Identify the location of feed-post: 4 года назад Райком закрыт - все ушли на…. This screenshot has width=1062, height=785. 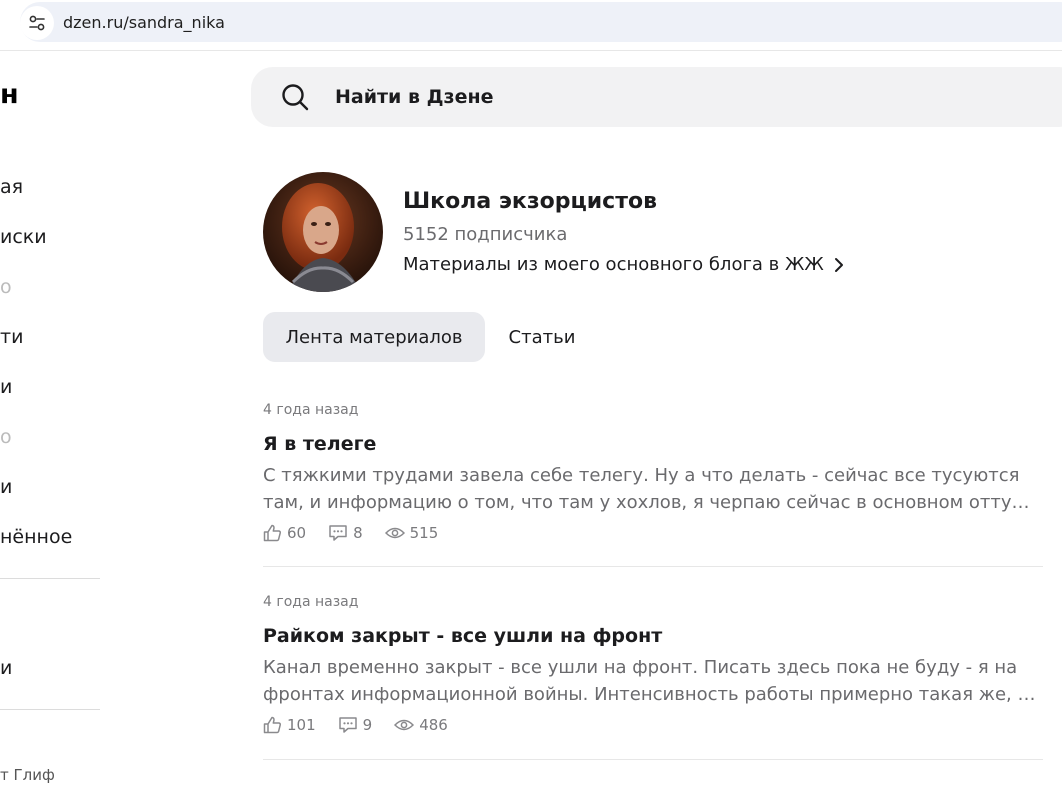
(653, 664).